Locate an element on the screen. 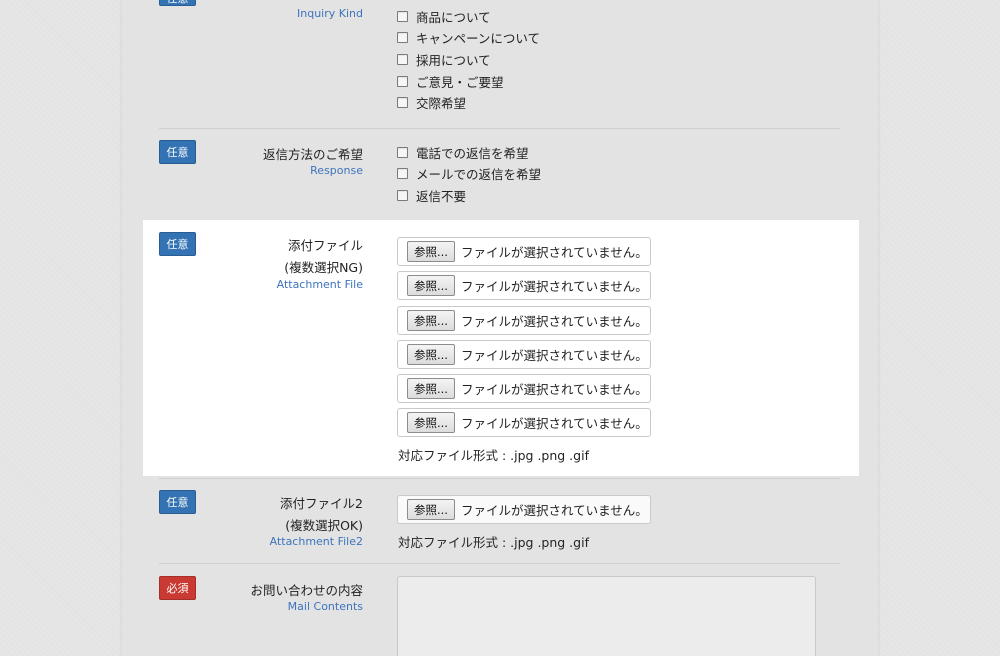 Image resolution: width=1000 pixels, height=656 pixels. inquiry-option-1: 商品について is located at coordinates (444, 16).